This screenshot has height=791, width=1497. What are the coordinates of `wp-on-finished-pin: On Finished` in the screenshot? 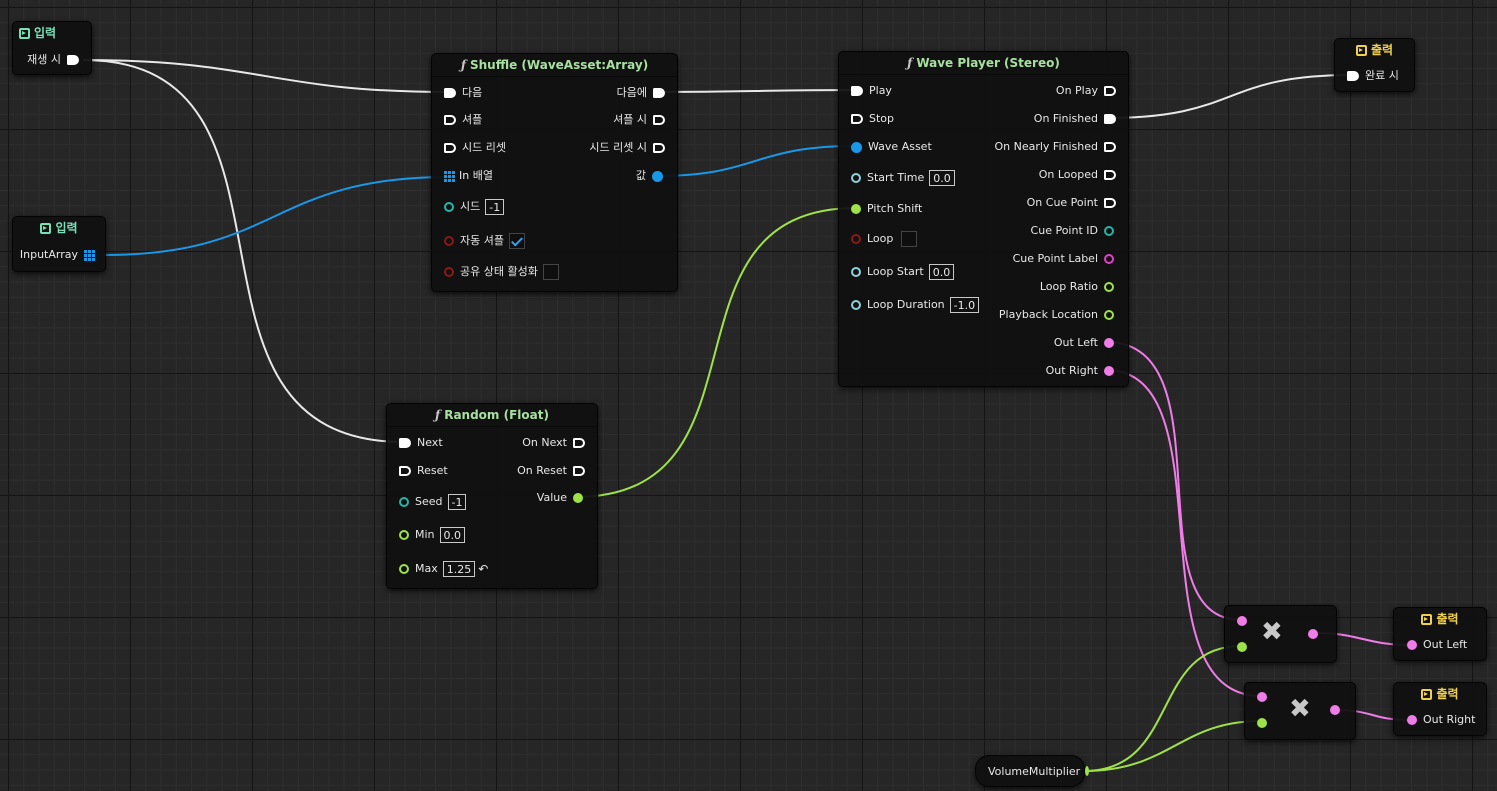 It's located at (1075, 119).